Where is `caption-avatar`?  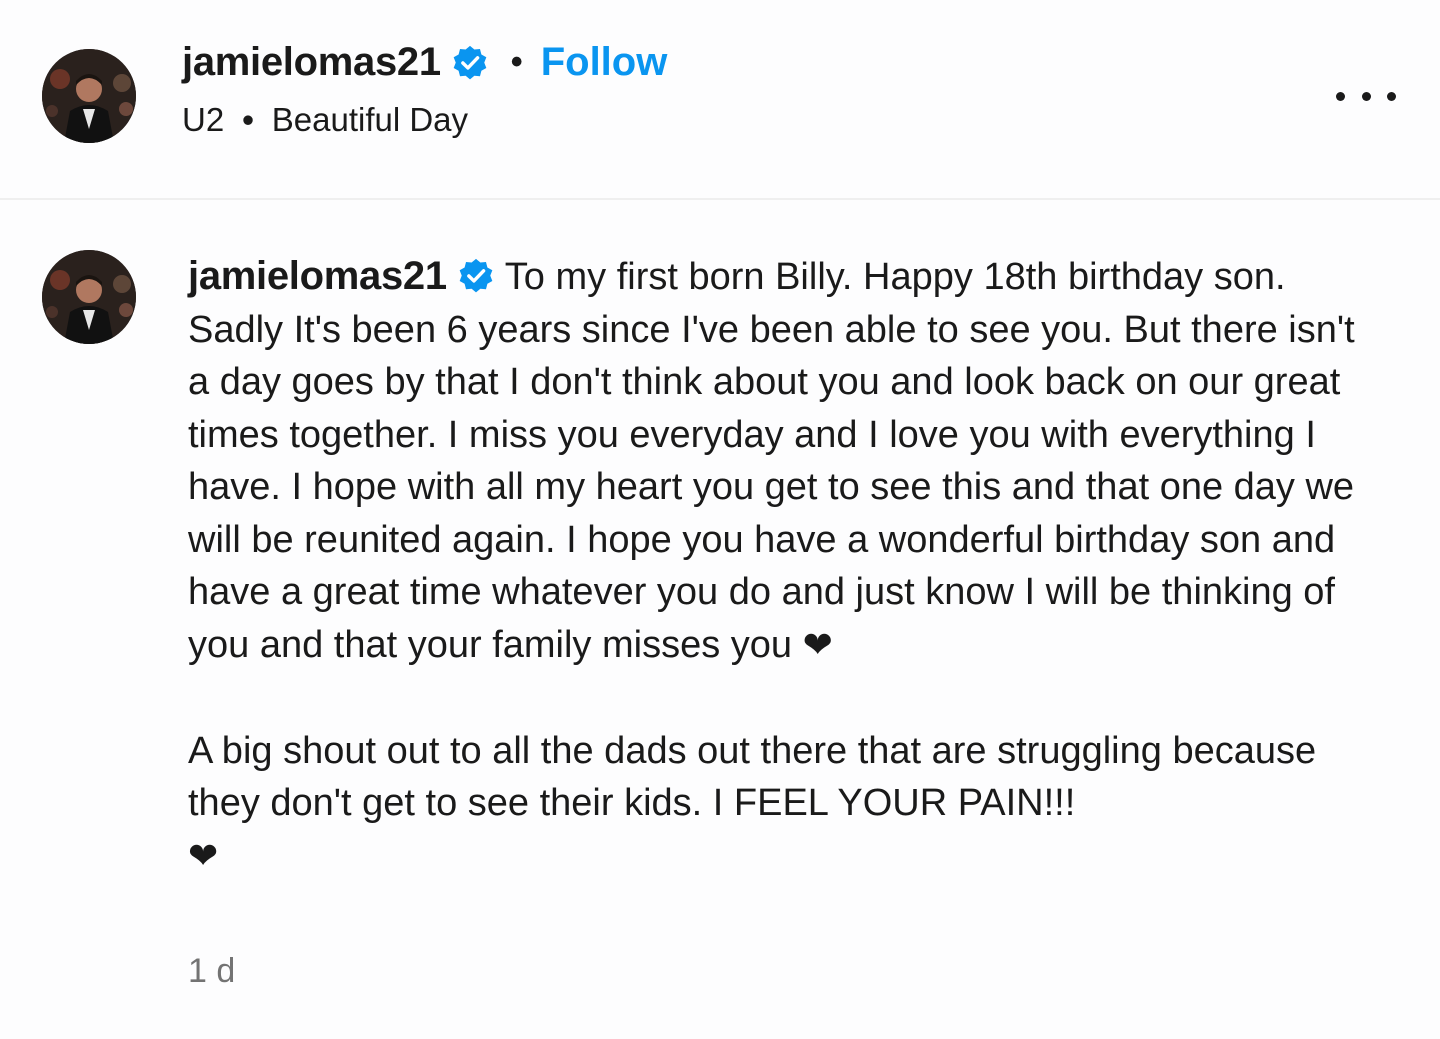 caption-avatar is located at coordinates (89, 297).